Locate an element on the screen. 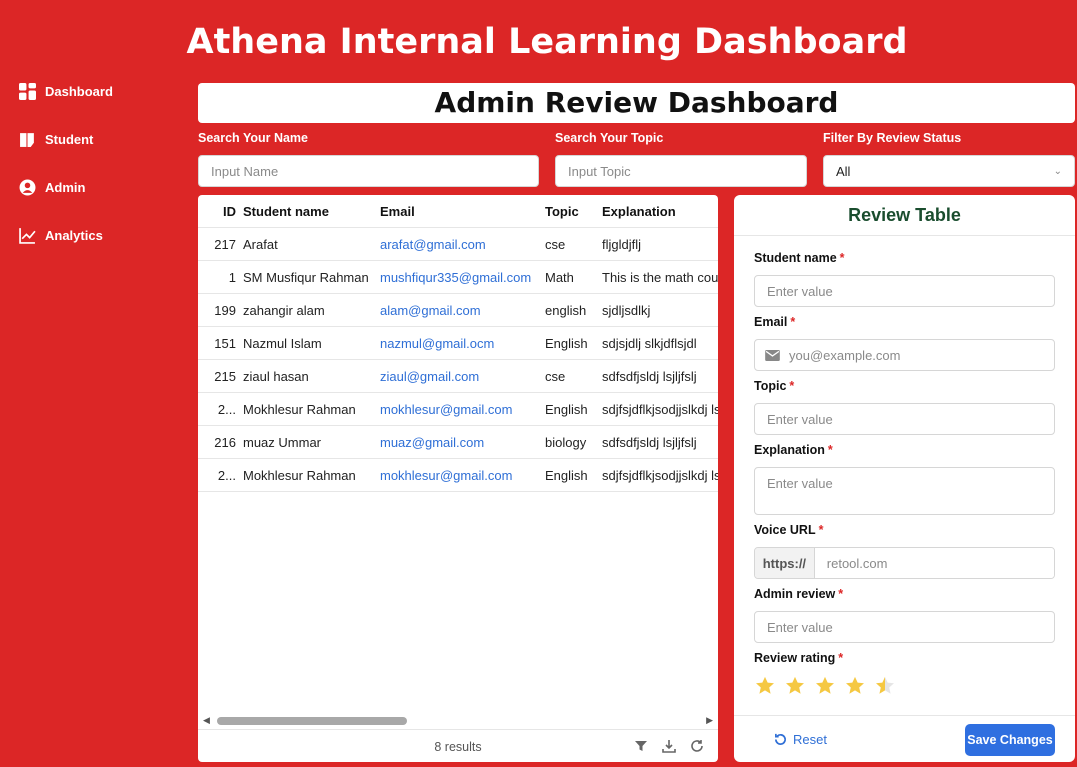  cell-topic: biology is located at coordinates (566, 442).